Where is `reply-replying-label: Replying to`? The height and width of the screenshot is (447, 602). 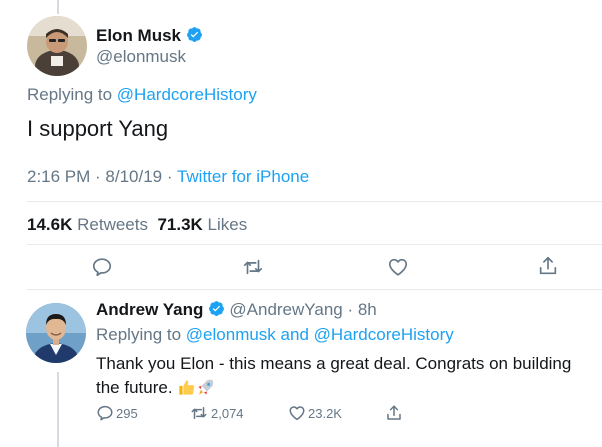
reply-replying-label: Replying to is located at coordinates (139, 334).